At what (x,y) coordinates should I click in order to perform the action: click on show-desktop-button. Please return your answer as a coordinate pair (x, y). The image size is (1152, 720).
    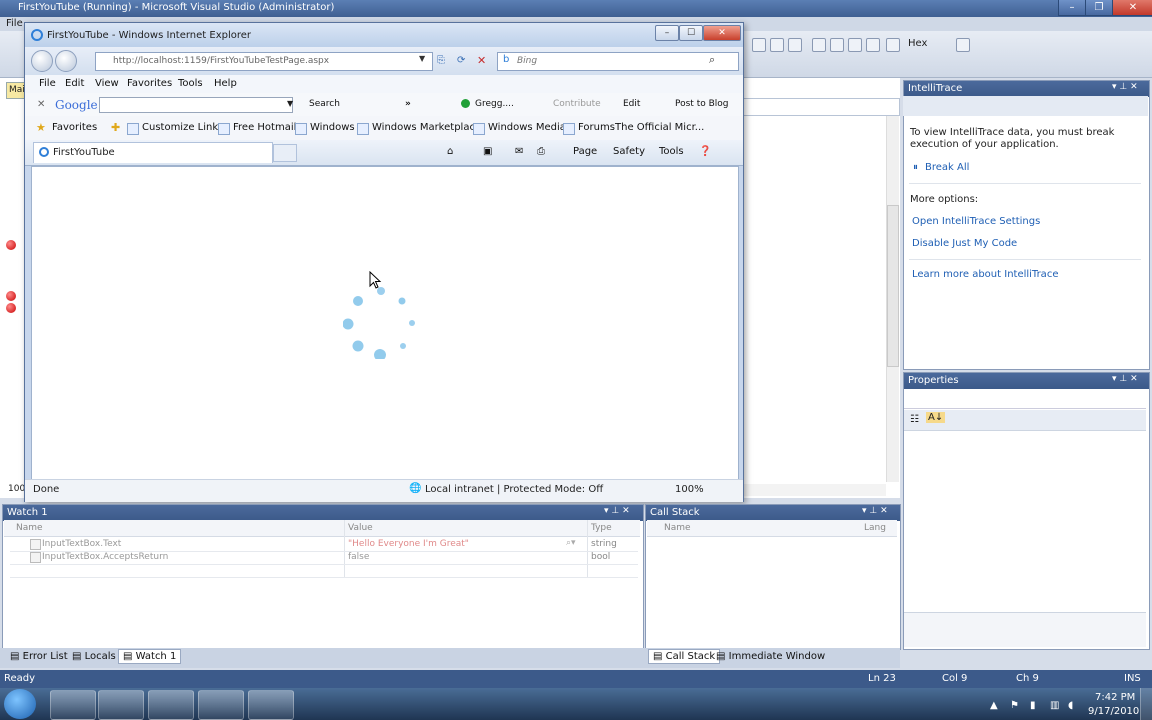
    Looking at the image, I should click on (1146, 704).